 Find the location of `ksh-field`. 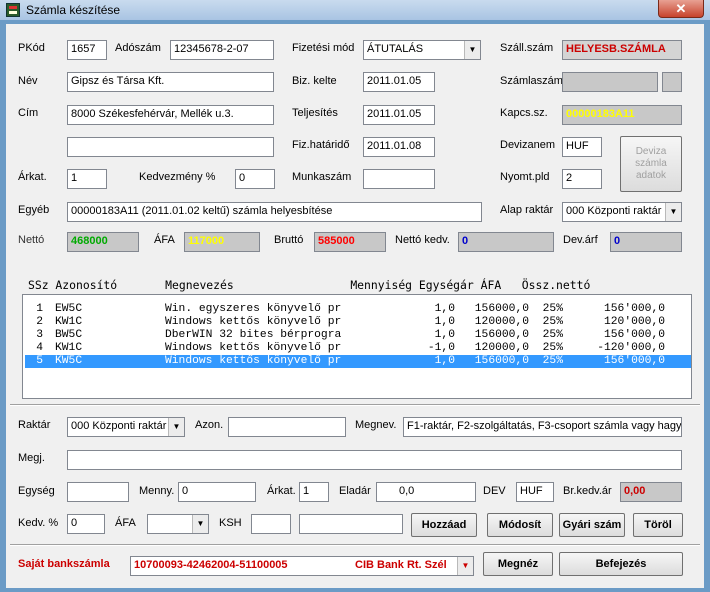

ksh-field is located at coordinates (271, 524).